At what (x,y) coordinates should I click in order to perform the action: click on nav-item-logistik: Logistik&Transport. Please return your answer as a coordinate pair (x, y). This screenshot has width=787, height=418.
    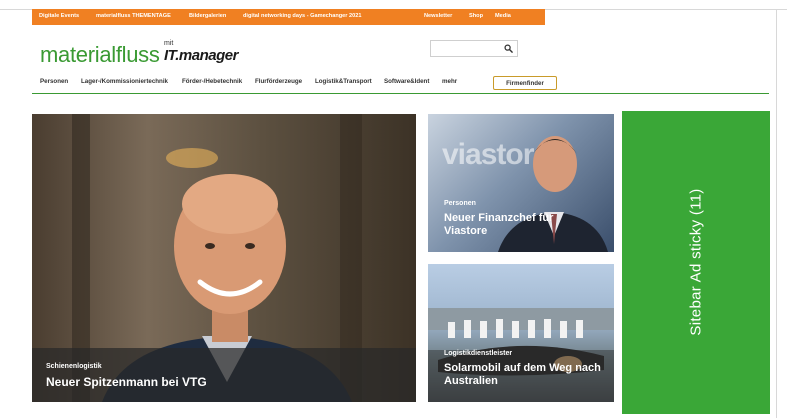
    Looking at the image, I should click on (343, 81).